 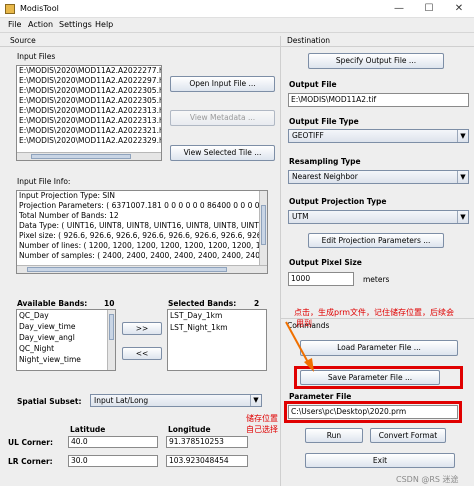 I want to click on spatial-subset-value: Input Lat/Long, so click(x=121, y=400).